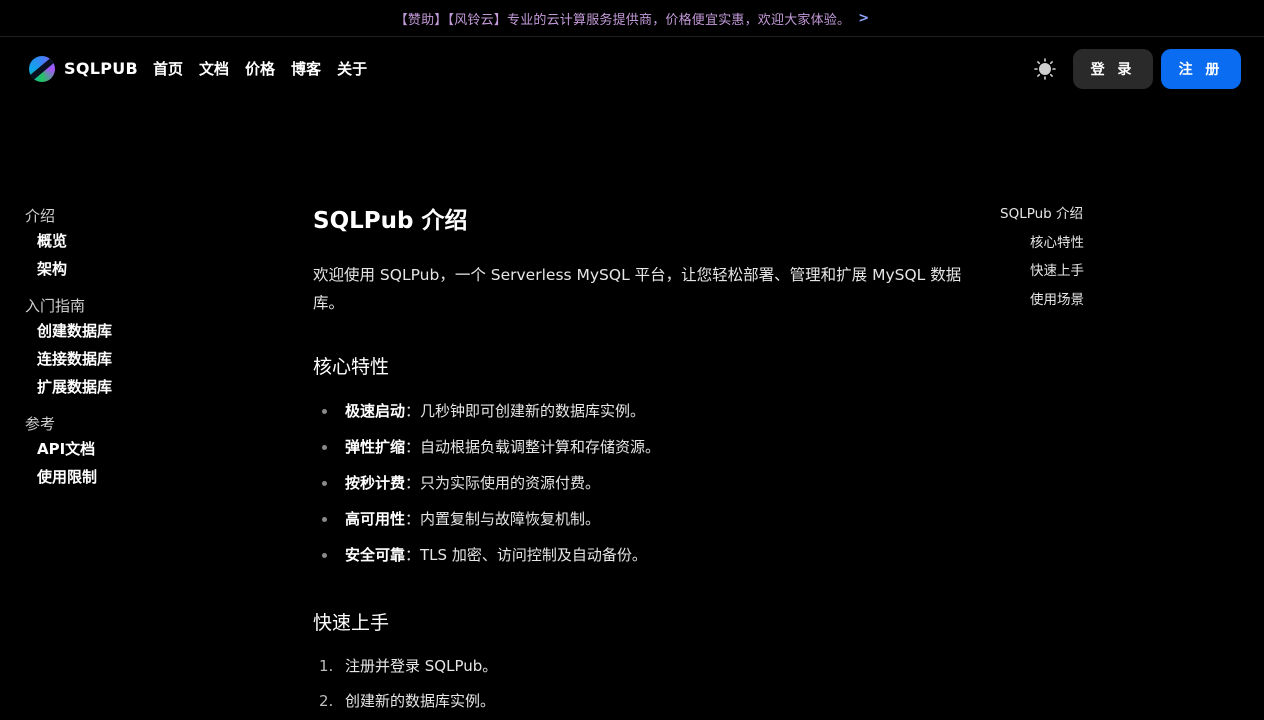 Image resolution: width=1264 pixels, height=720 pixels. What do you see at coordinates (1045, 69) in the screenshot?
I see `sun-icon` at bounding box center [1045, 69].